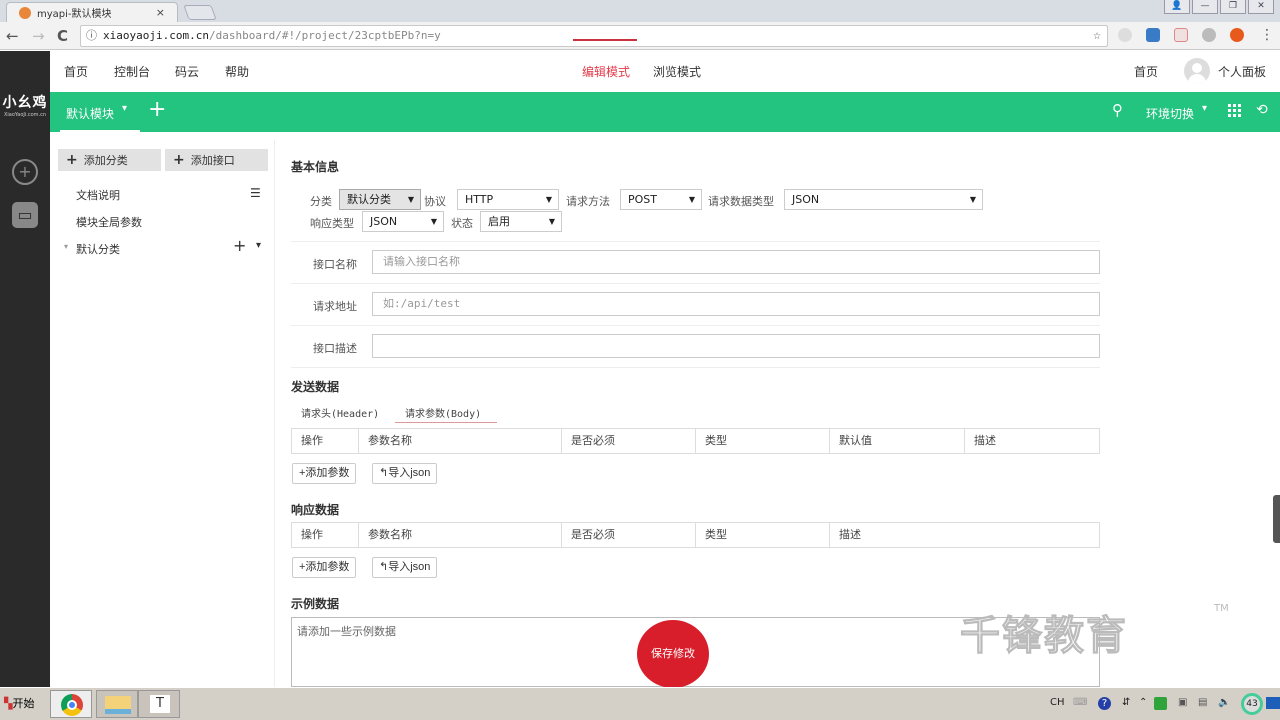 The width and height of the screenshot is (1280, 720). I want to click on interface-name-input: 请输入接口名称, so click(736, 262).